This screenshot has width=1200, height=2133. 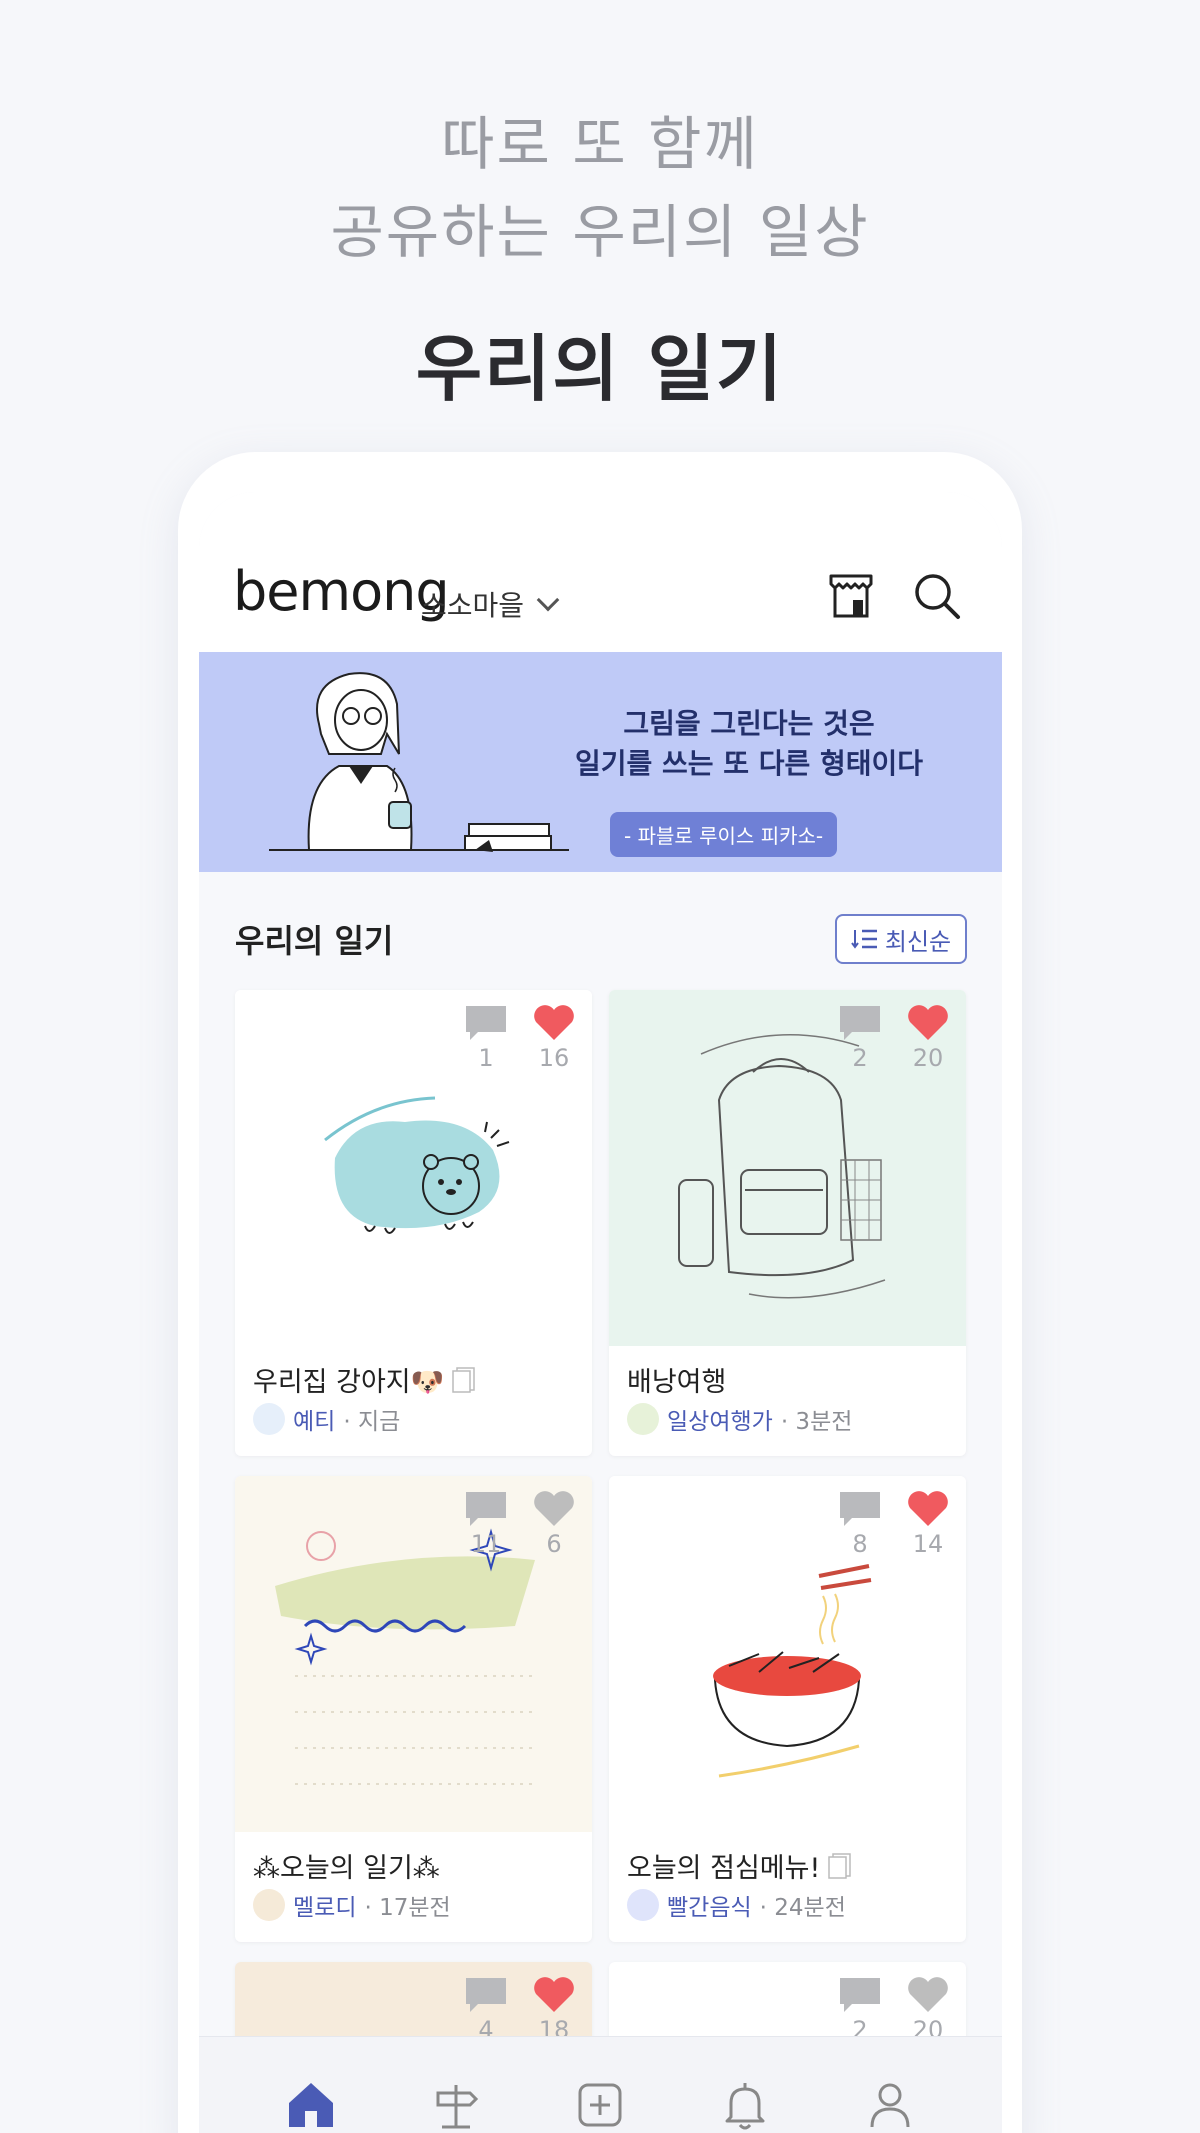 What do you see at coordinates (928, 1544) in the screenshot?
I see `like-count: 14` at bounding box center [928, 1544].